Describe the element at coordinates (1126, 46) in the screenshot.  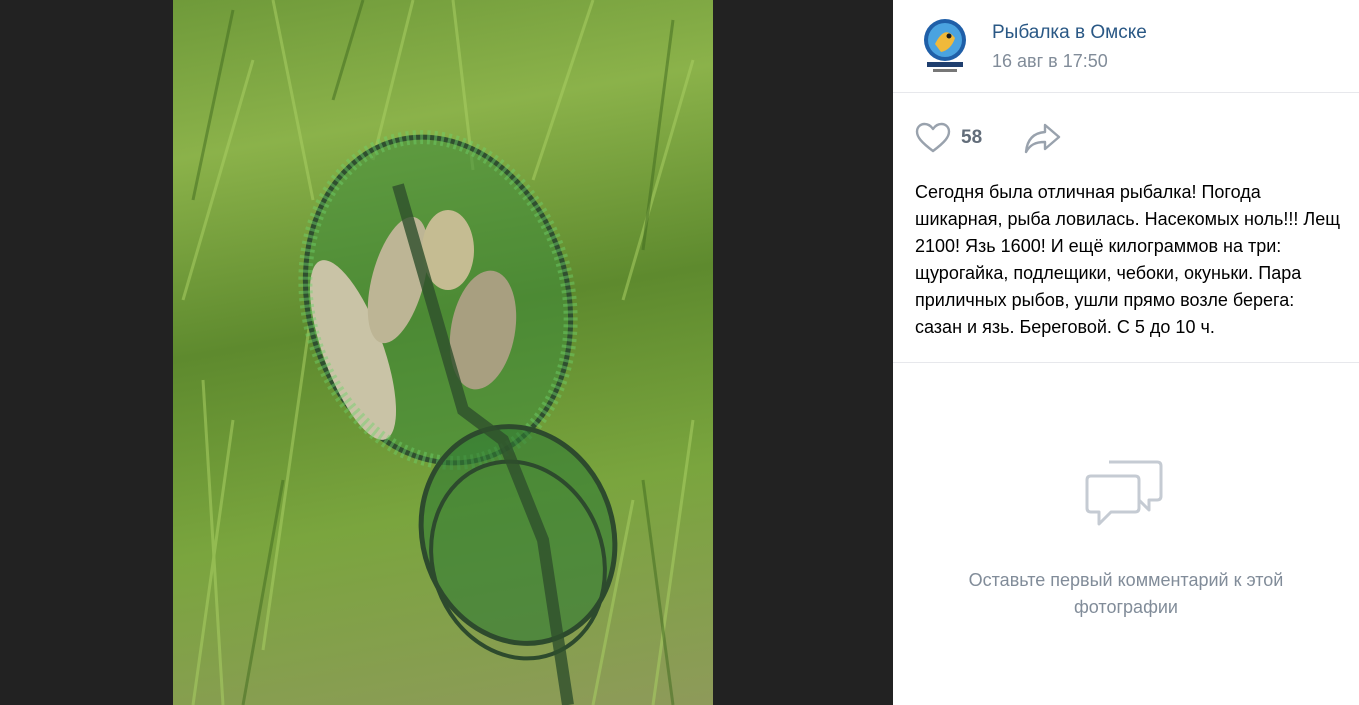
I see `post-header: Рыбалка в Омске 16 авг в 17:50` at that location.